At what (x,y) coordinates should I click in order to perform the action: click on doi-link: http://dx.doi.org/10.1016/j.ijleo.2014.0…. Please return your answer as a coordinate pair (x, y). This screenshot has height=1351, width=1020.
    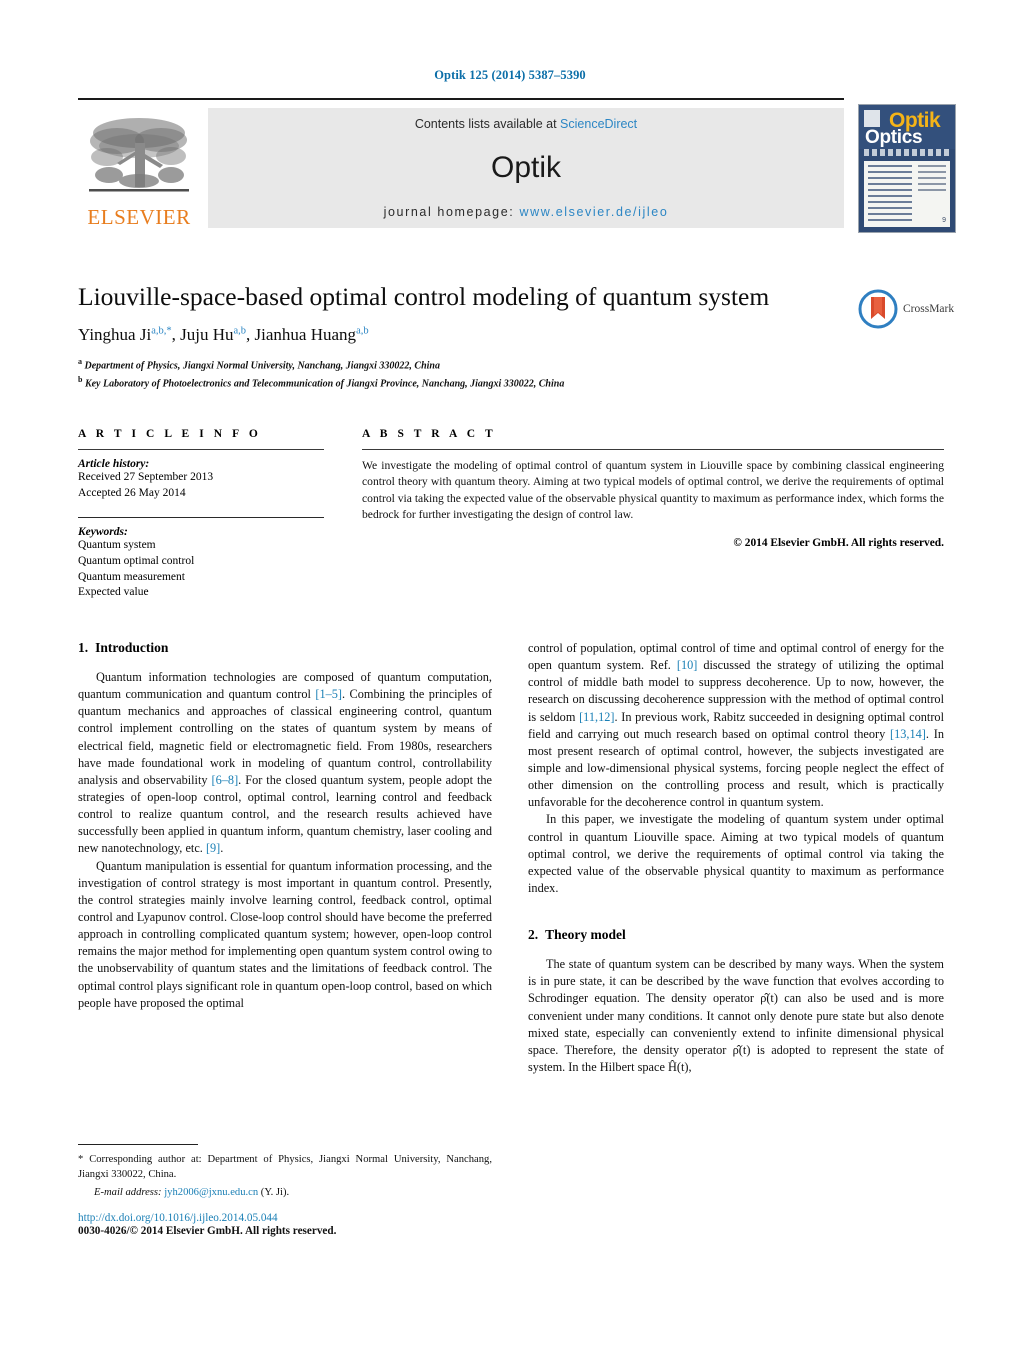
    Looking at the image, I should click on (293, 1218).